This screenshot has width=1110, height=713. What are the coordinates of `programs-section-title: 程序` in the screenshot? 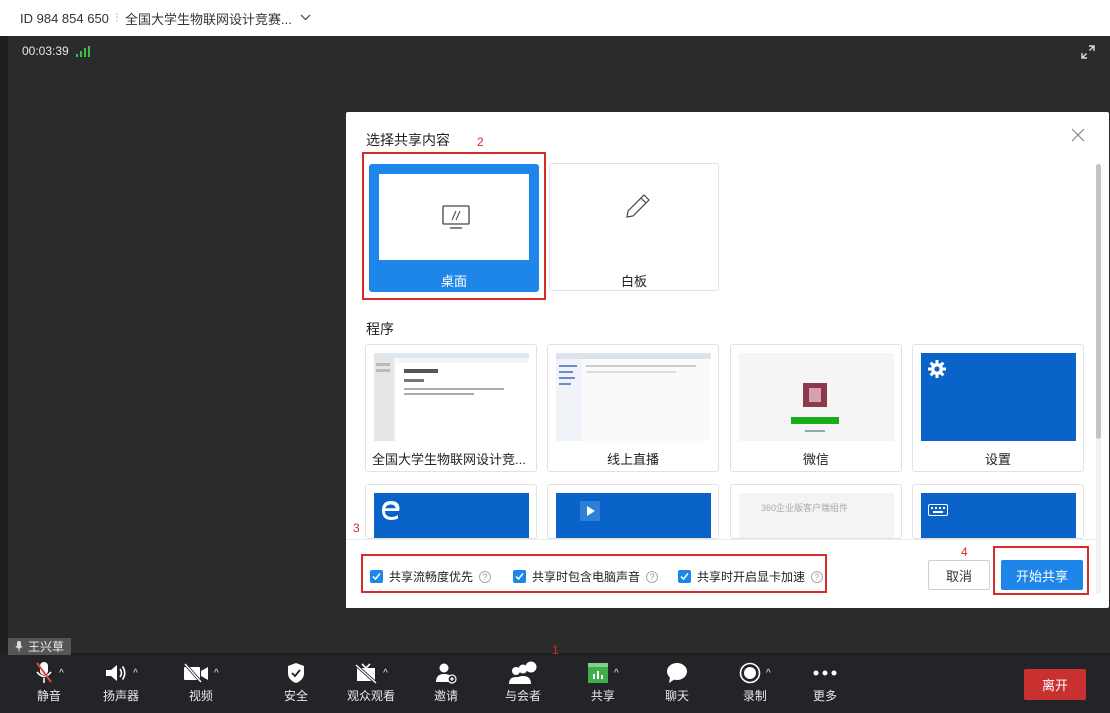 It's located at (380, 329).